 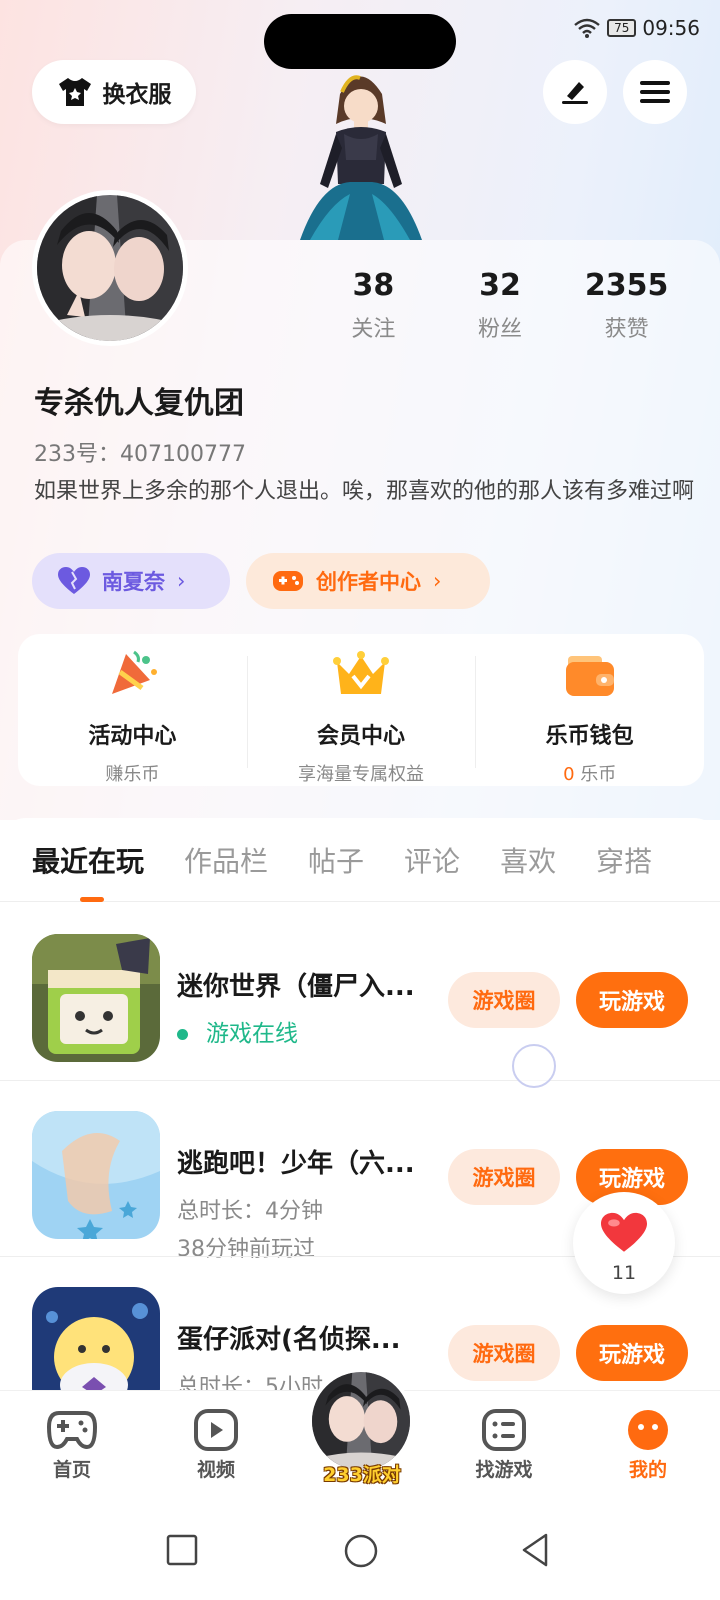 I want to click on profile-name: 专杀仇人复仇团, so click(x=139, y=403).